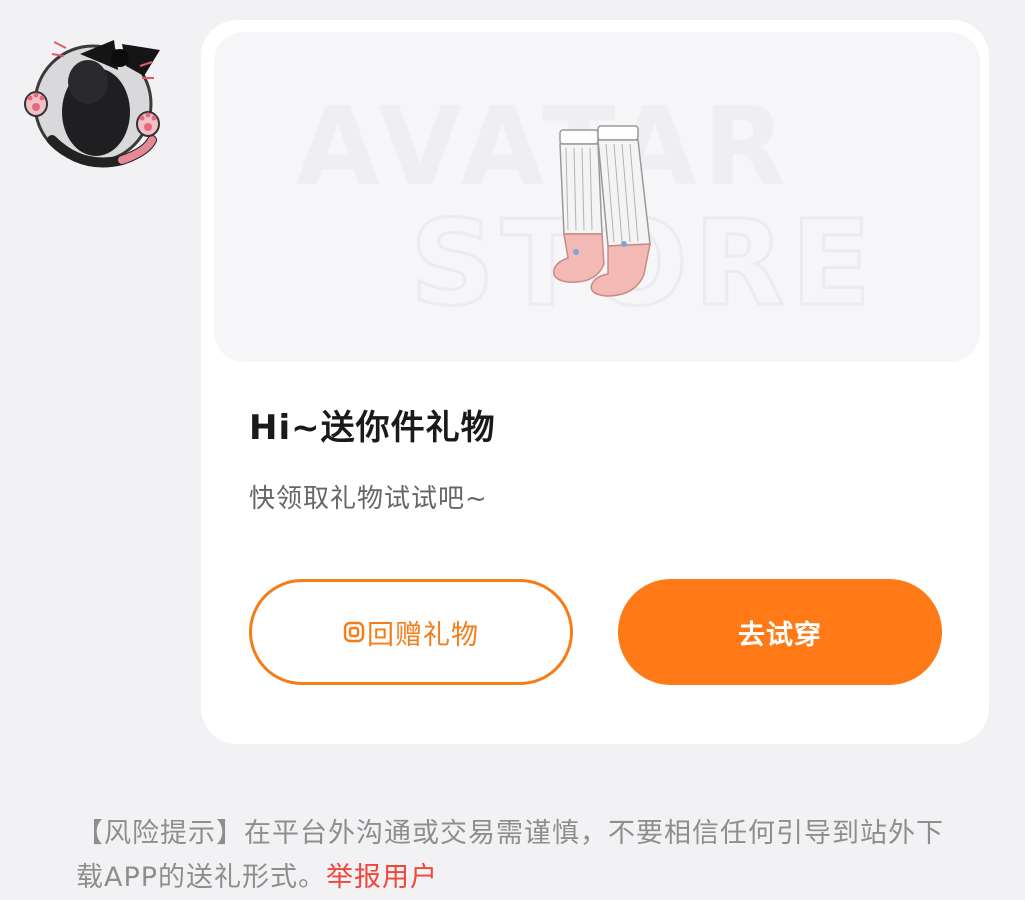  Describe the element at coordinates (372, 428) in the screenshot. I see `gift-title: Hi~送你件礼物` at that location.